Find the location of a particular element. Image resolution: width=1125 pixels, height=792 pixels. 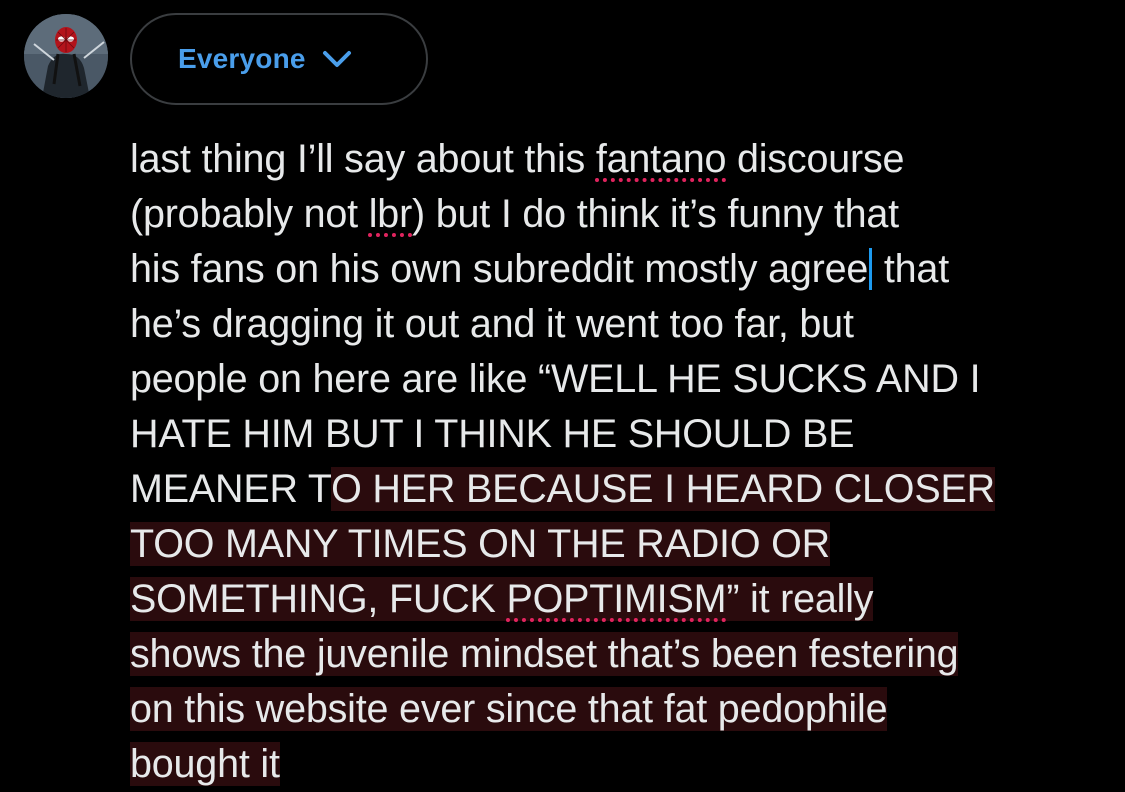

audience-selector-button: Everyone is located at coordinates (279, 59).